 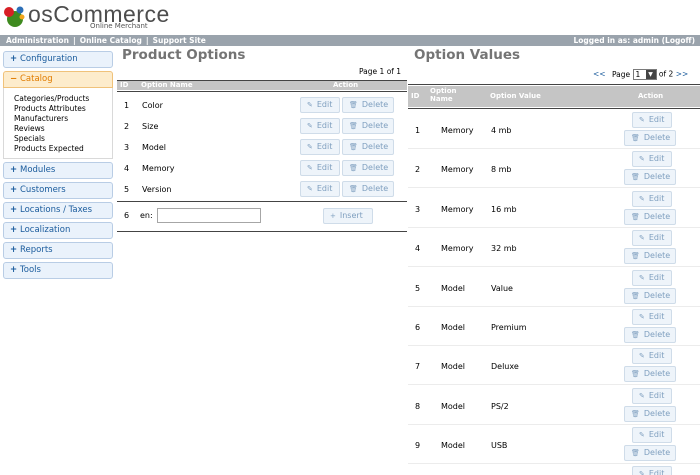 I want to click on next-page-link: >>, so click(x=682, y=74).